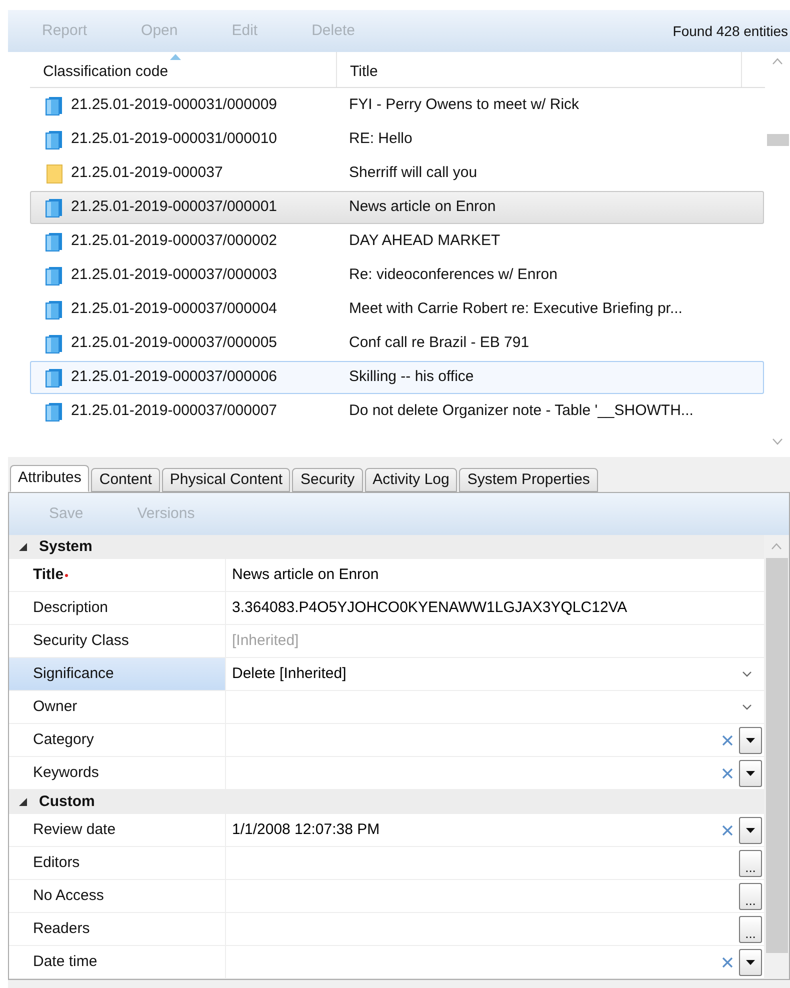 The image size is (790, 988). I want to click on table-row: 21.25.01-2019-000037/000001 News article on Enron, so click(397, 207).